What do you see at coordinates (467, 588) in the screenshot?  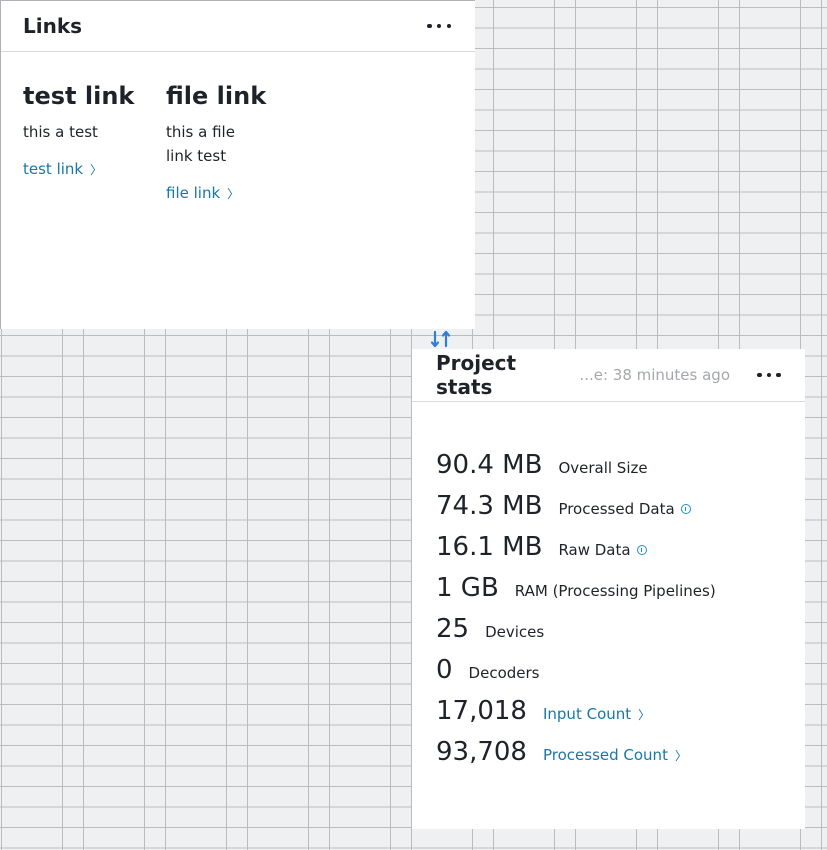 I see `stat-value: 1 GB` at bounding box center [467, 588].